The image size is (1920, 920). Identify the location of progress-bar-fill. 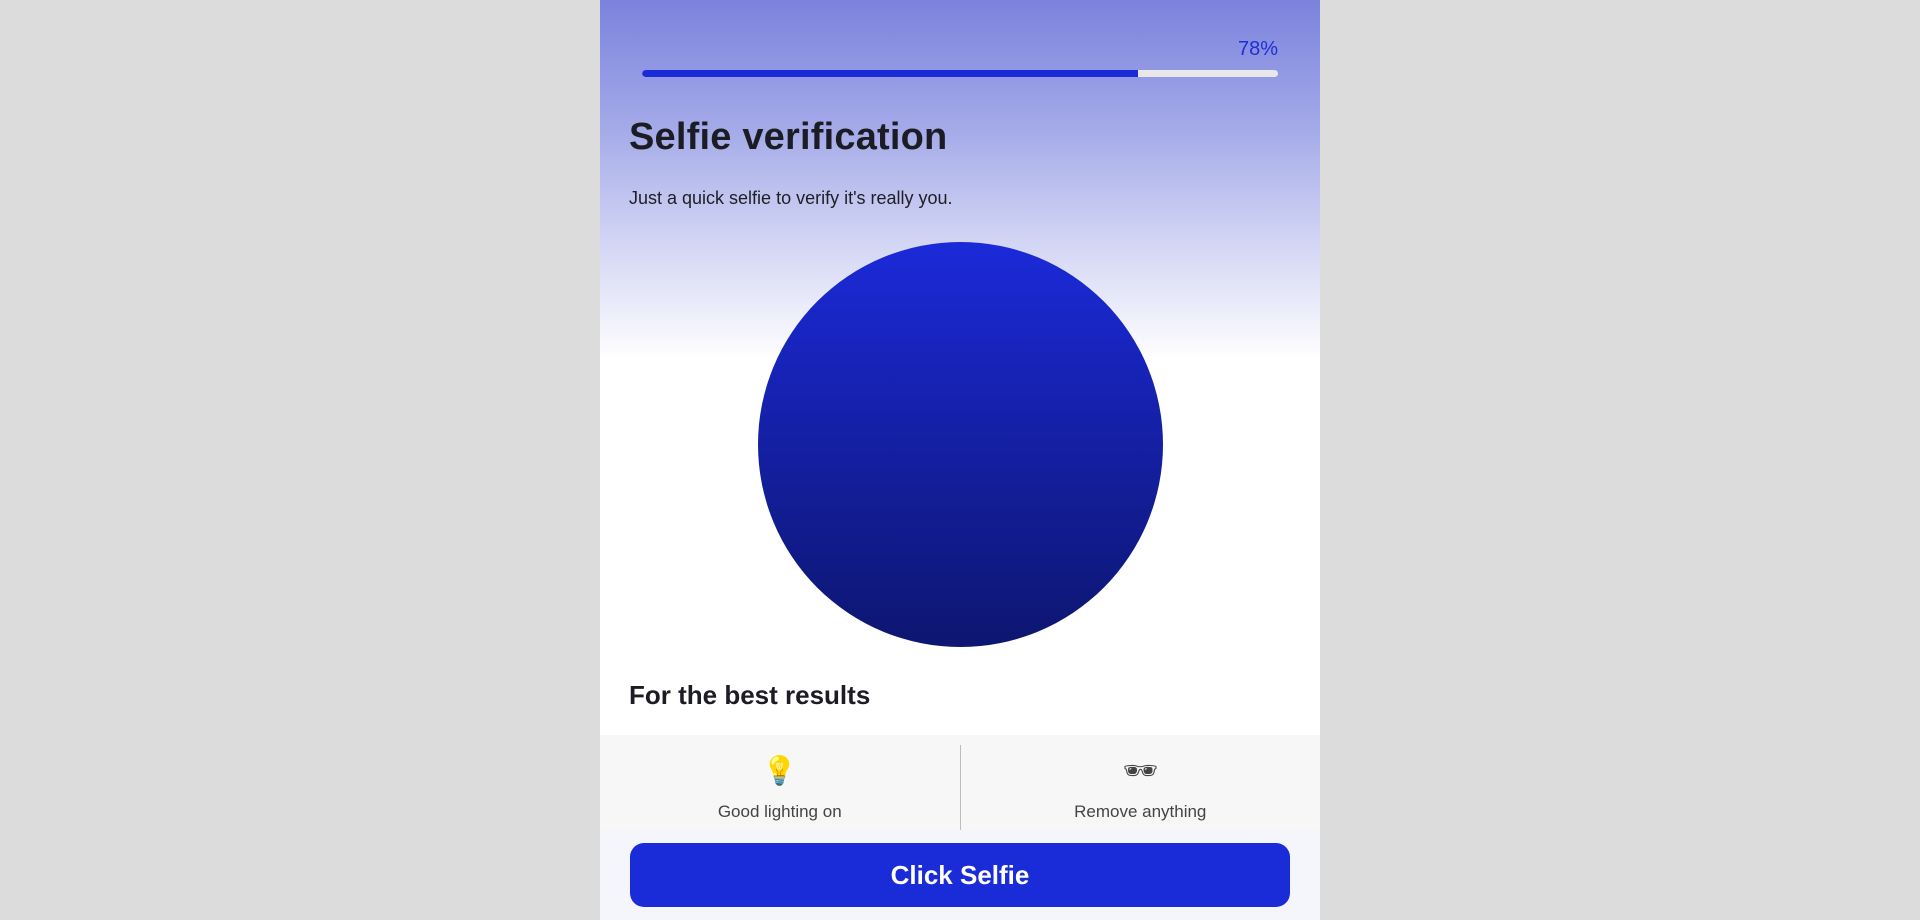
(890, 73).